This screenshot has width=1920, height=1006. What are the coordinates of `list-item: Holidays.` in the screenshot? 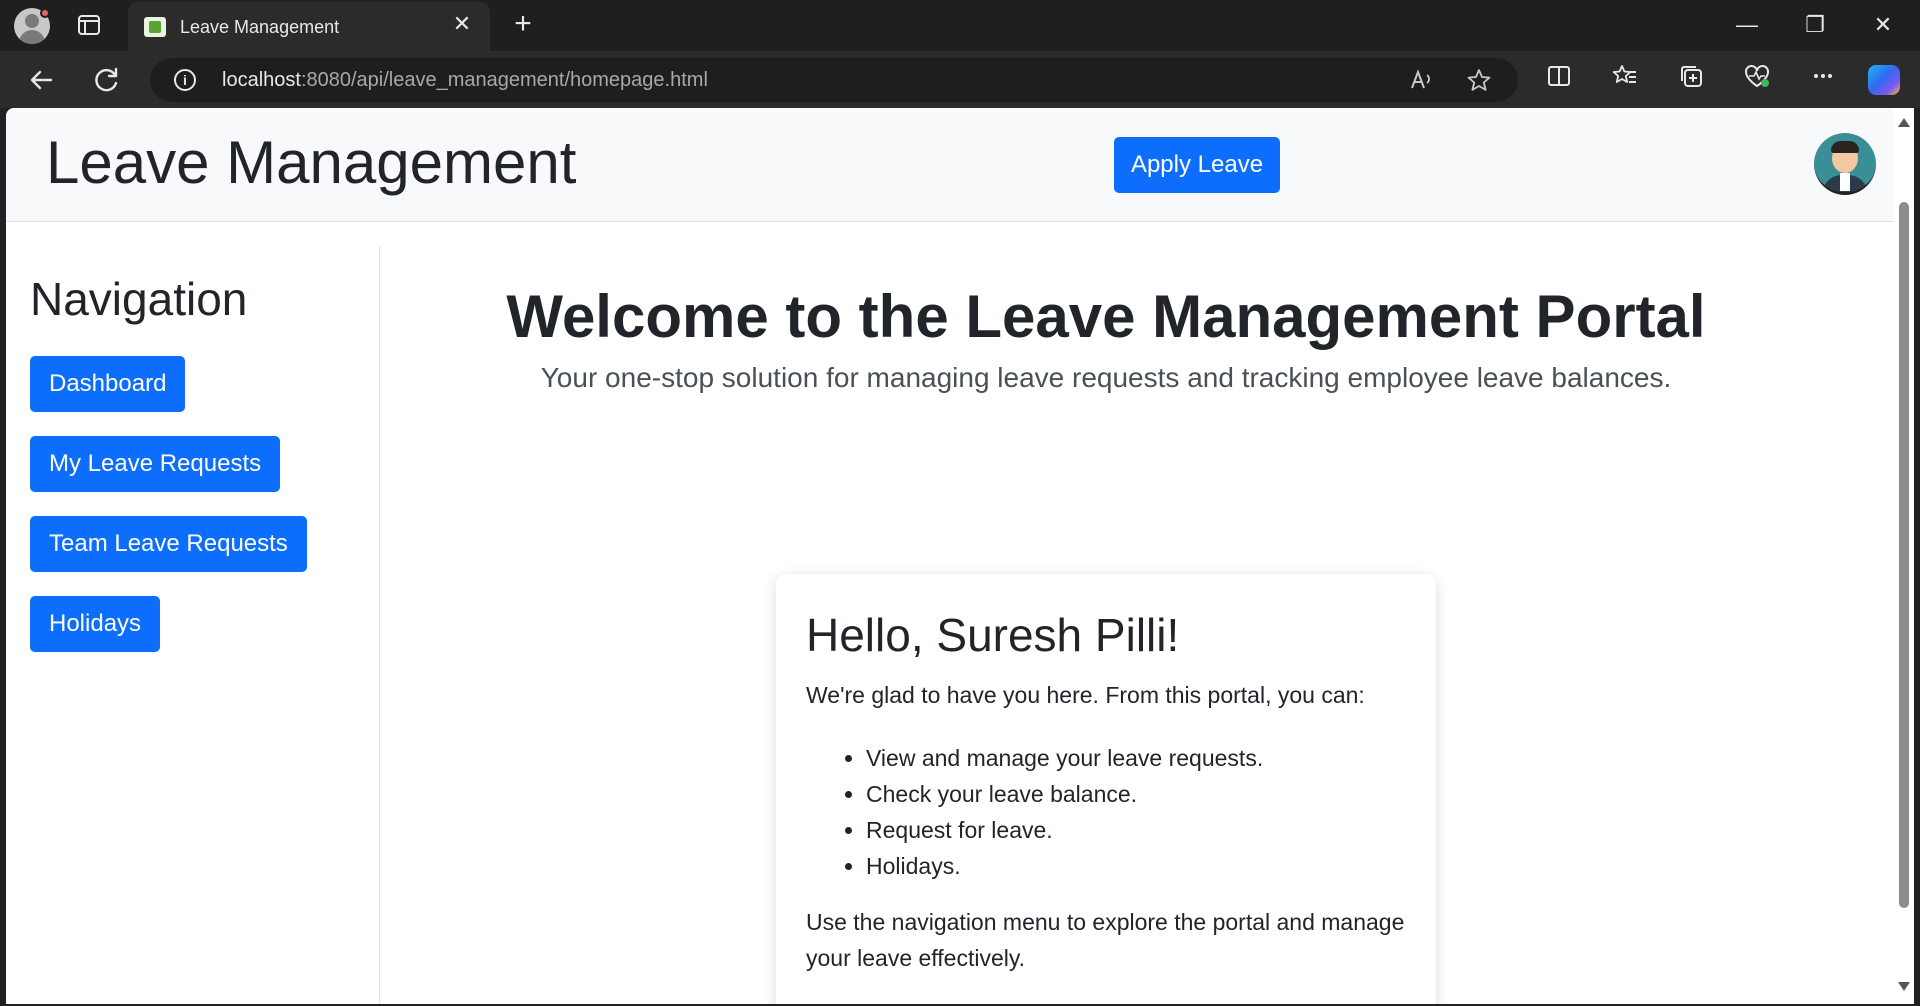 It's located at (1064, 866).